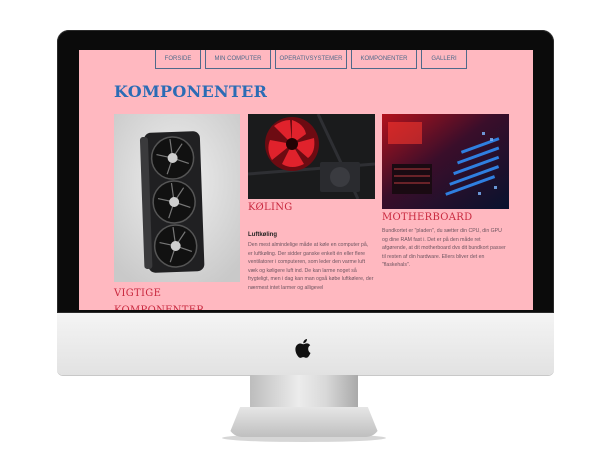 The width and height of the screenshot is (600, 468). I want to click on nav-item-forside: FORSIDE, so click(178, 59).